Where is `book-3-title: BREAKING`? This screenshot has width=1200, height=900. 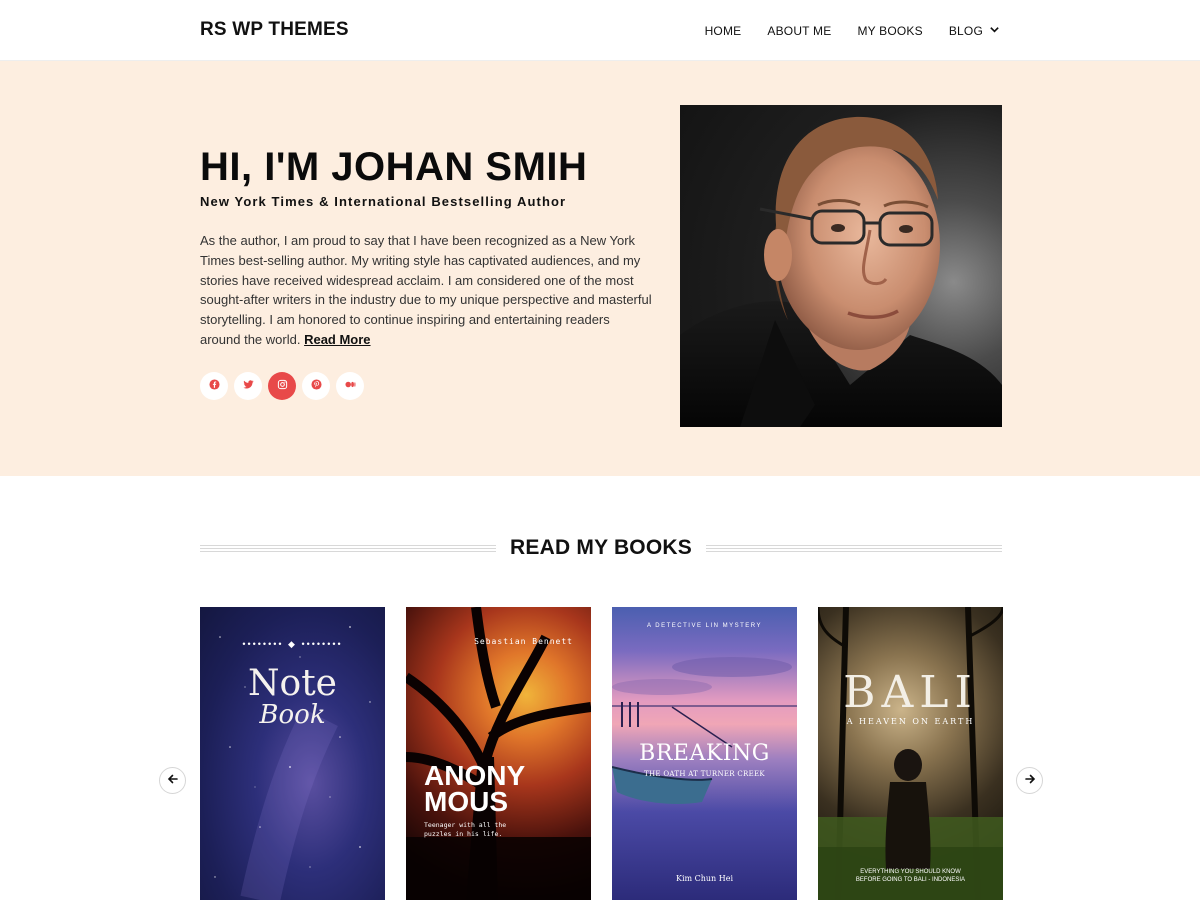
book-3-title: BREAKING is located at coordinates (704, 753).